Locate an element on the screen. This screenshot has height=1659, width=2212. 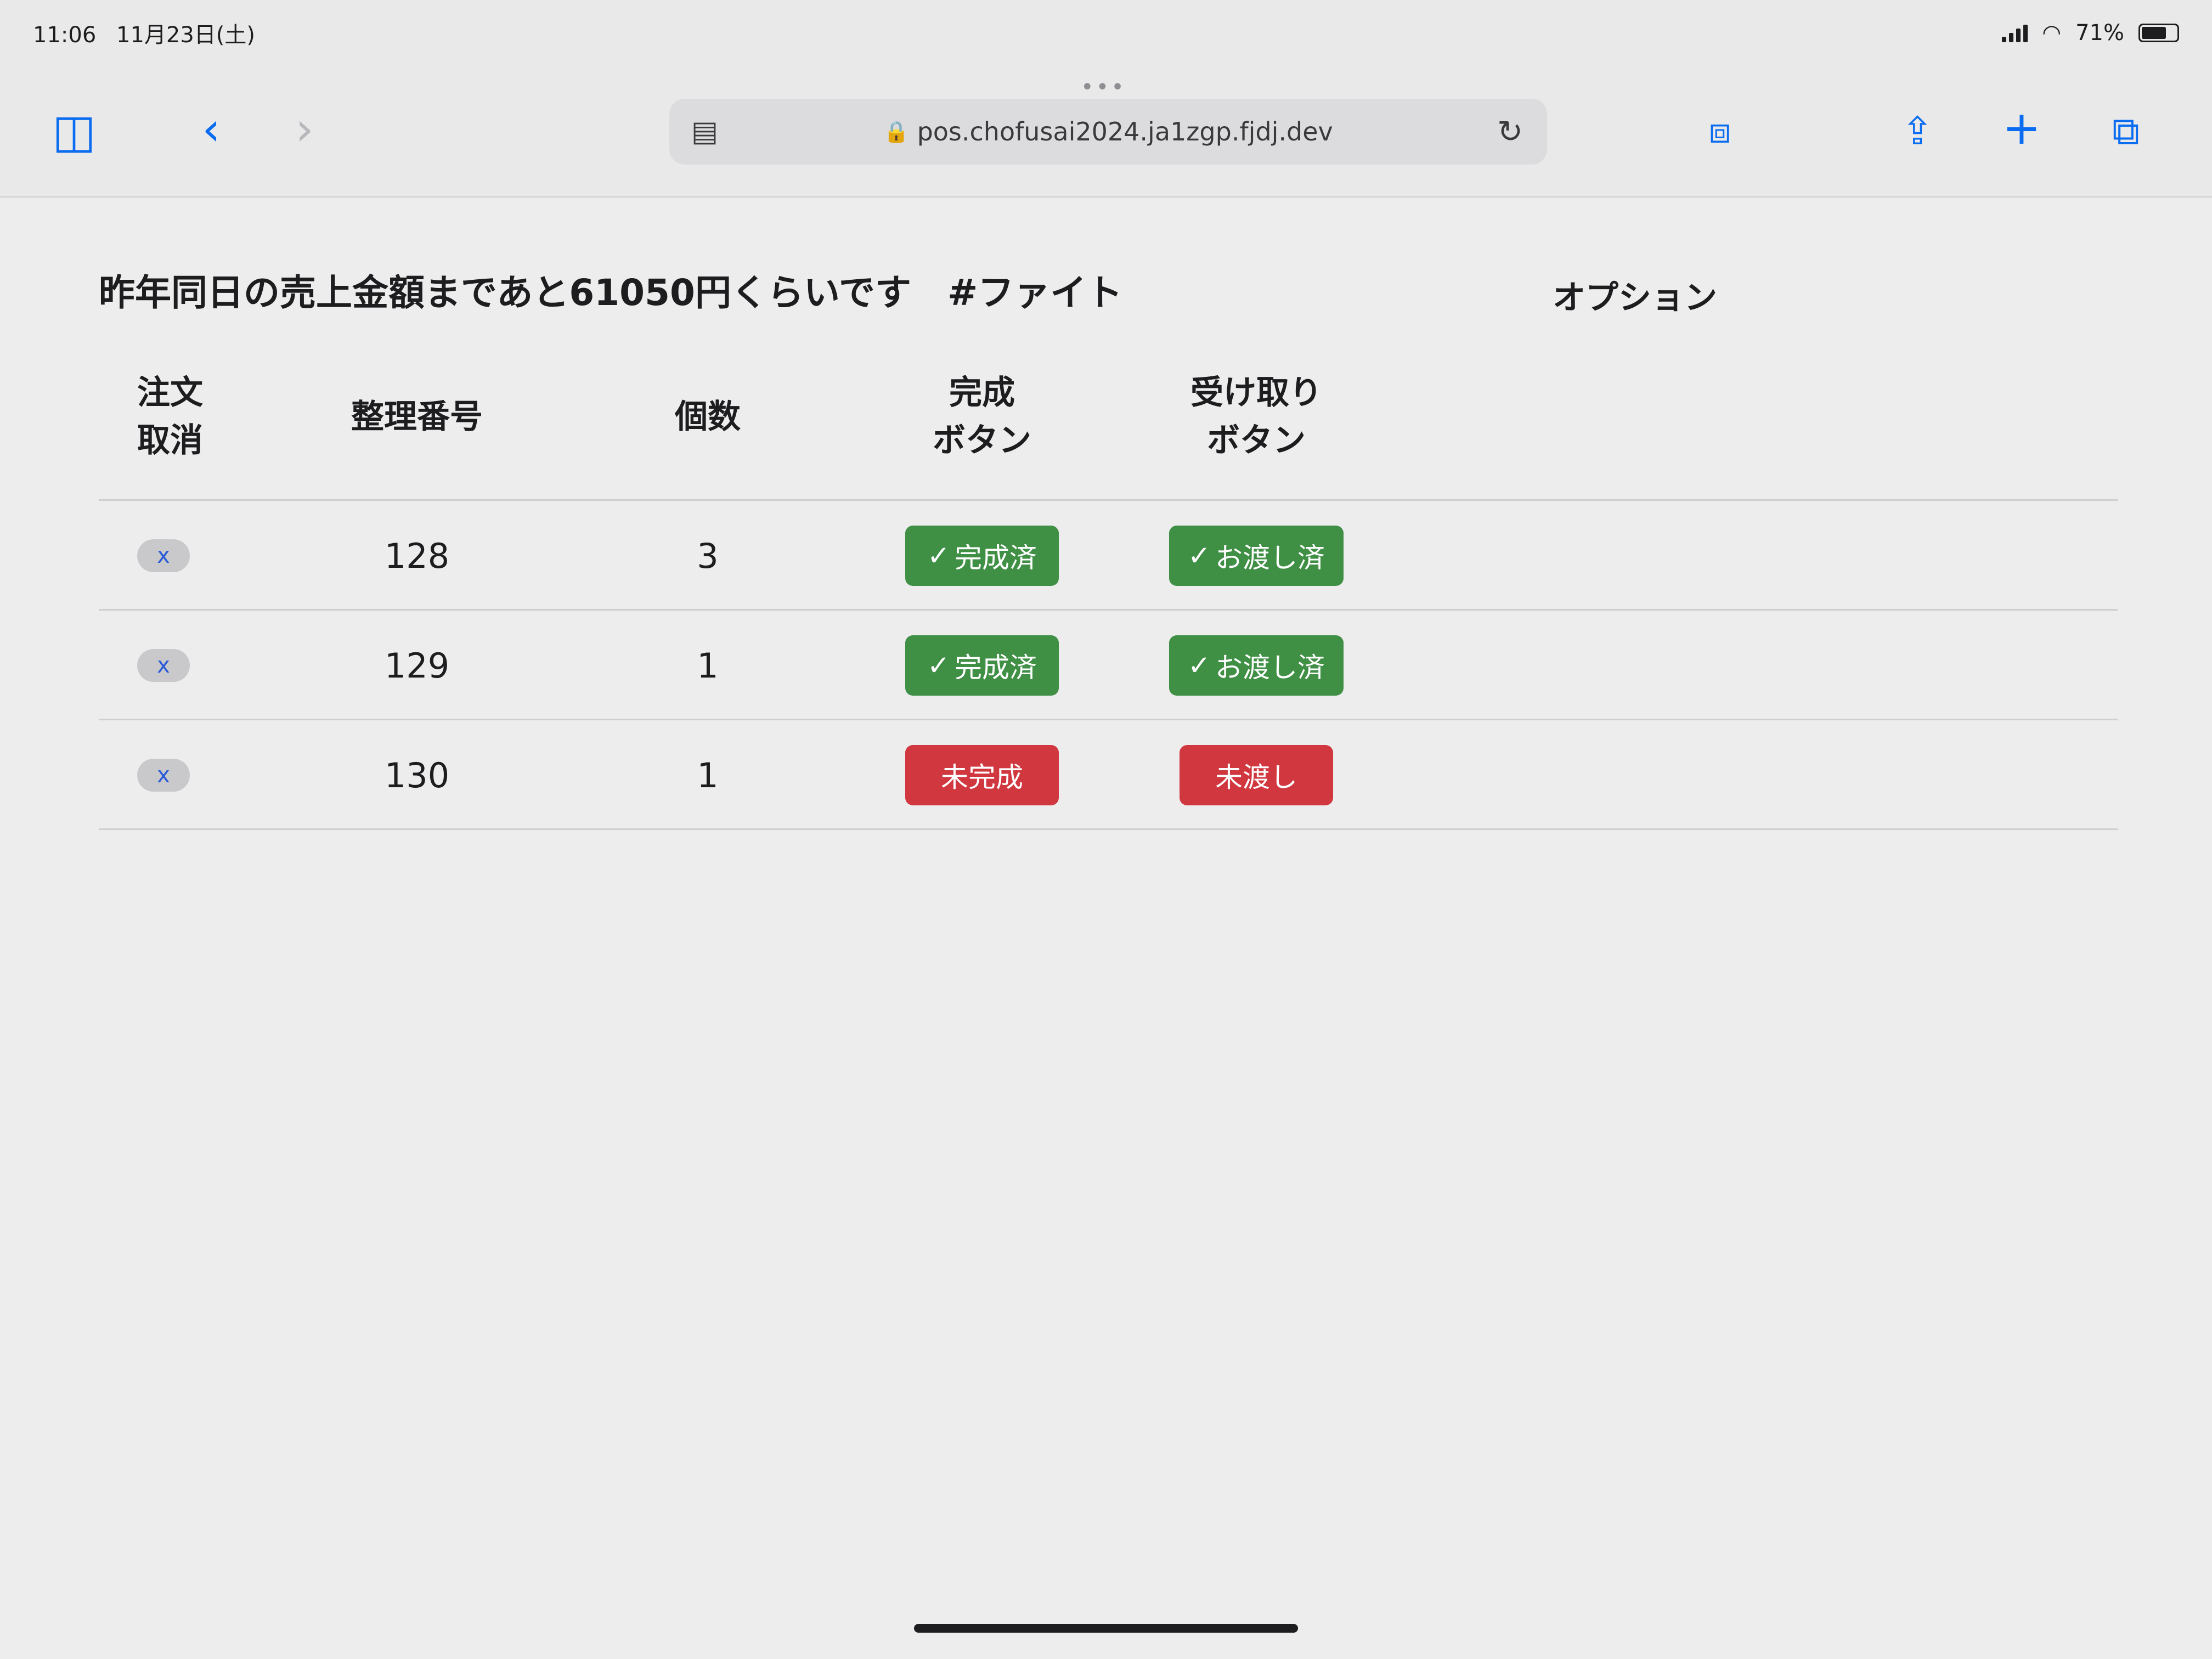
header-received: 受け取り ボタン is located at coordinates (1256, 417).